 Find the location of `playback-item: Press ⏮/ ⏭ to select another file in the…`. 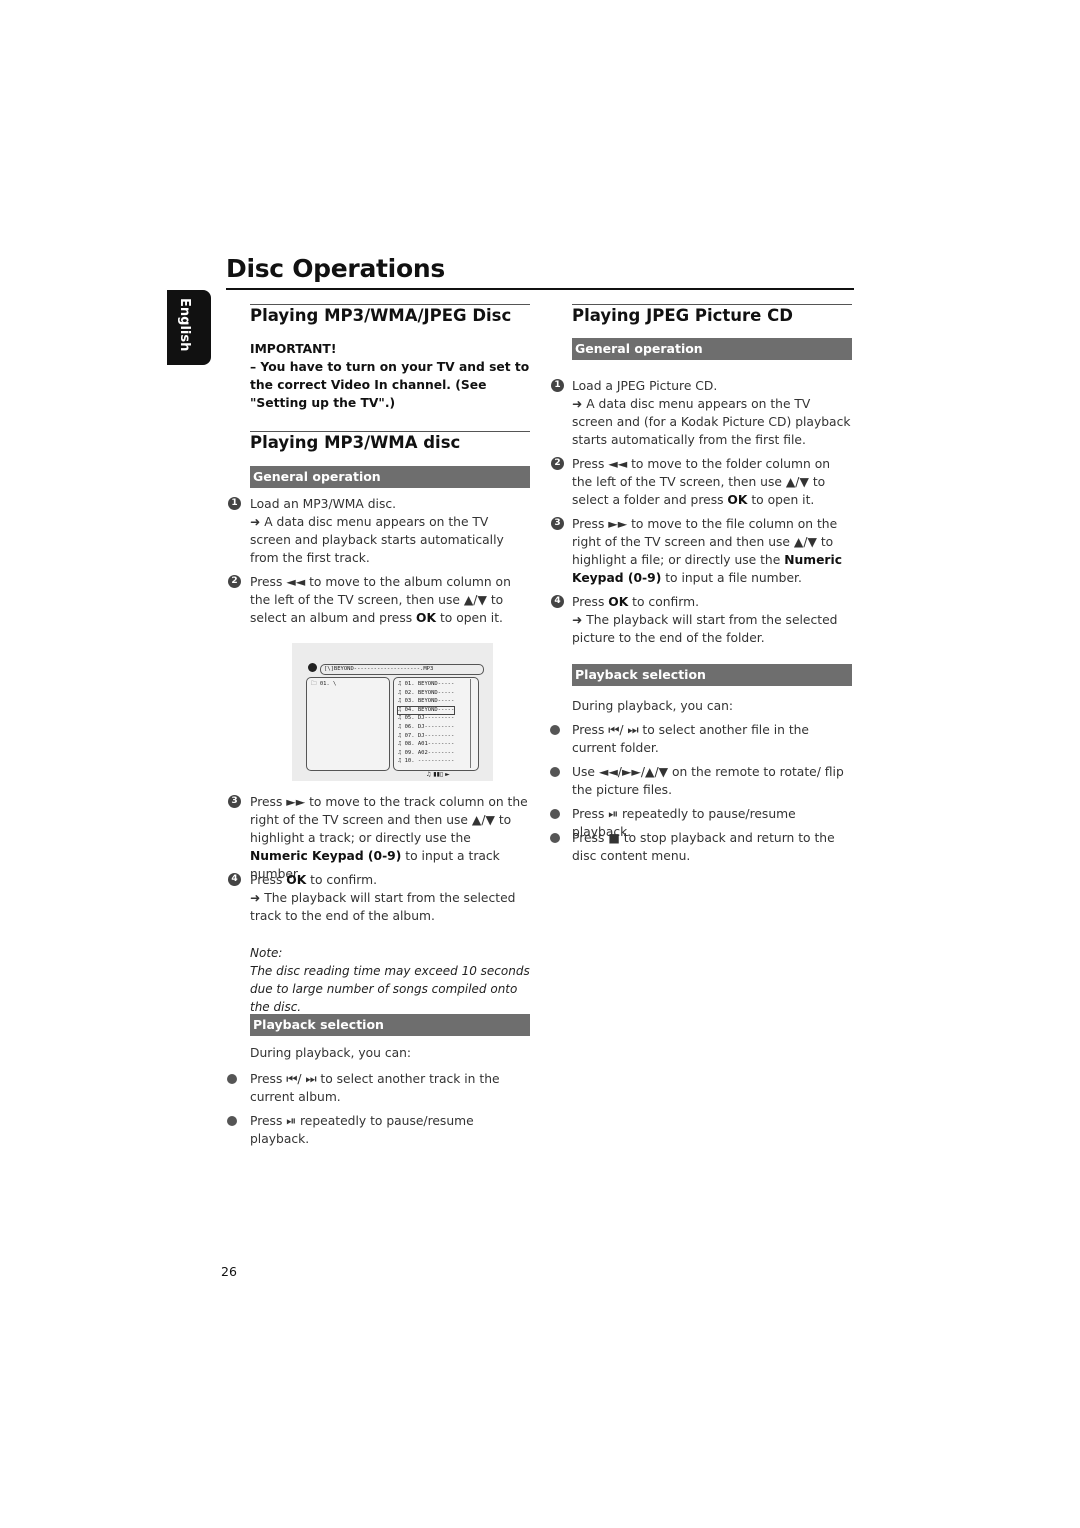

playback-item: Press ⏮/ ⏭ to select another file in the… is located at coordinates (690, 739).